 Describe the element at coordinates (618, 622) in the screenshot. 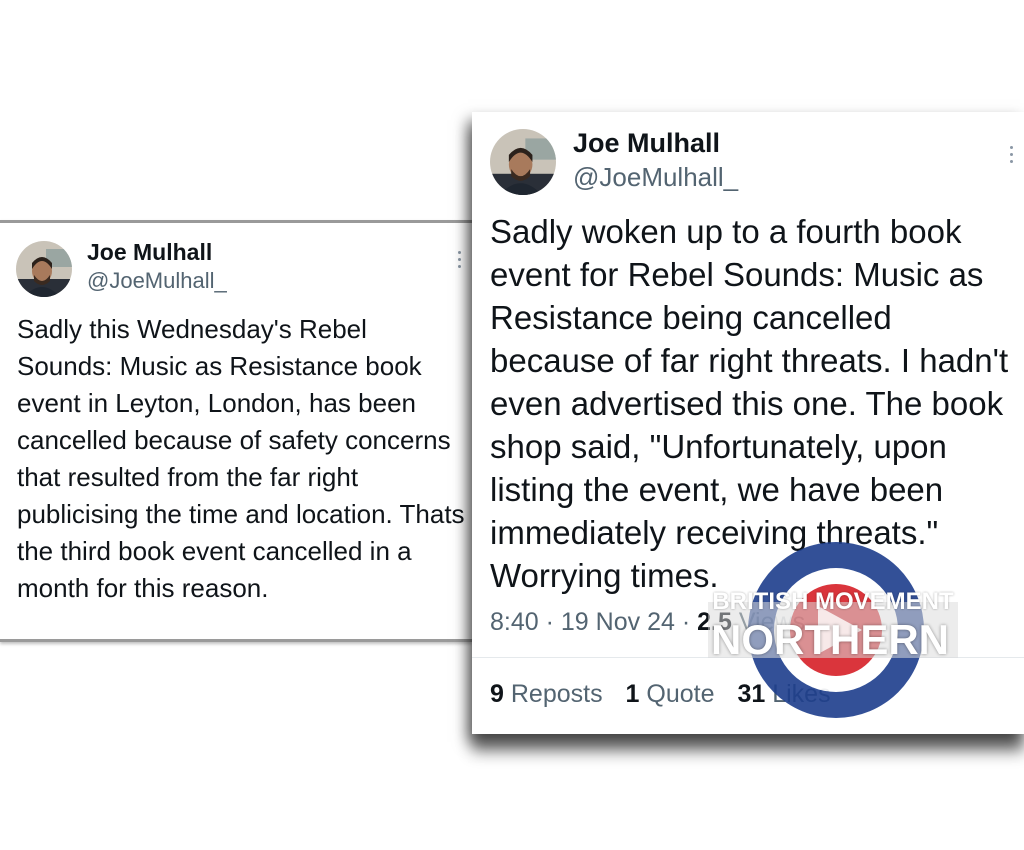

I see `tweet-date: 19 Nov 24` at that location.